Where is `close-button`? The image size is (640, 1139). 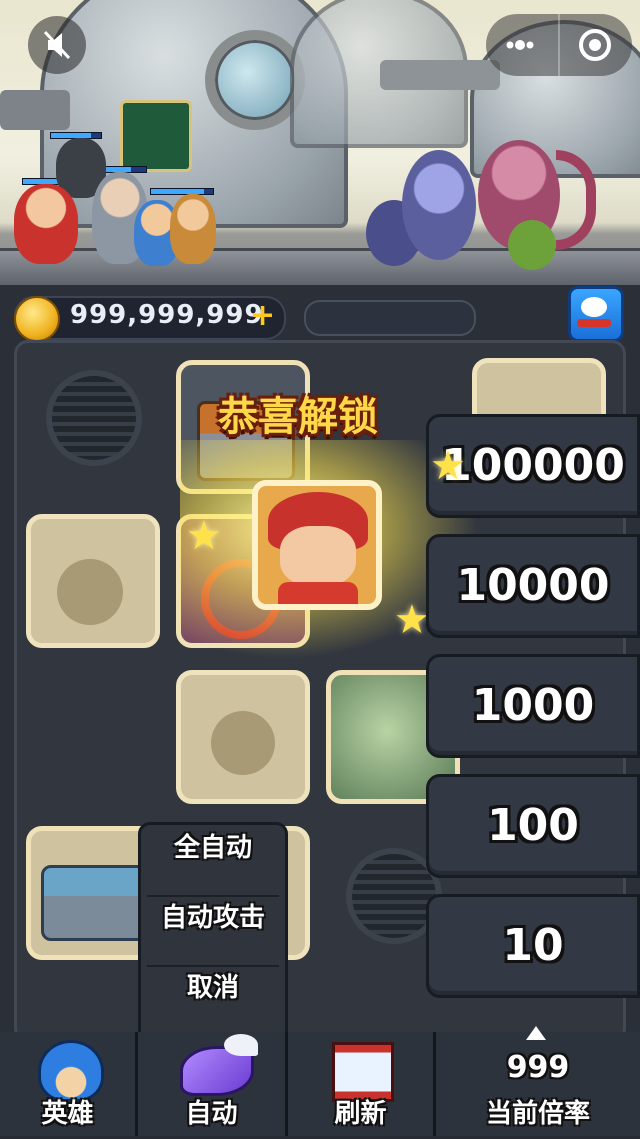
close-button is located at coordinates (595, 45).